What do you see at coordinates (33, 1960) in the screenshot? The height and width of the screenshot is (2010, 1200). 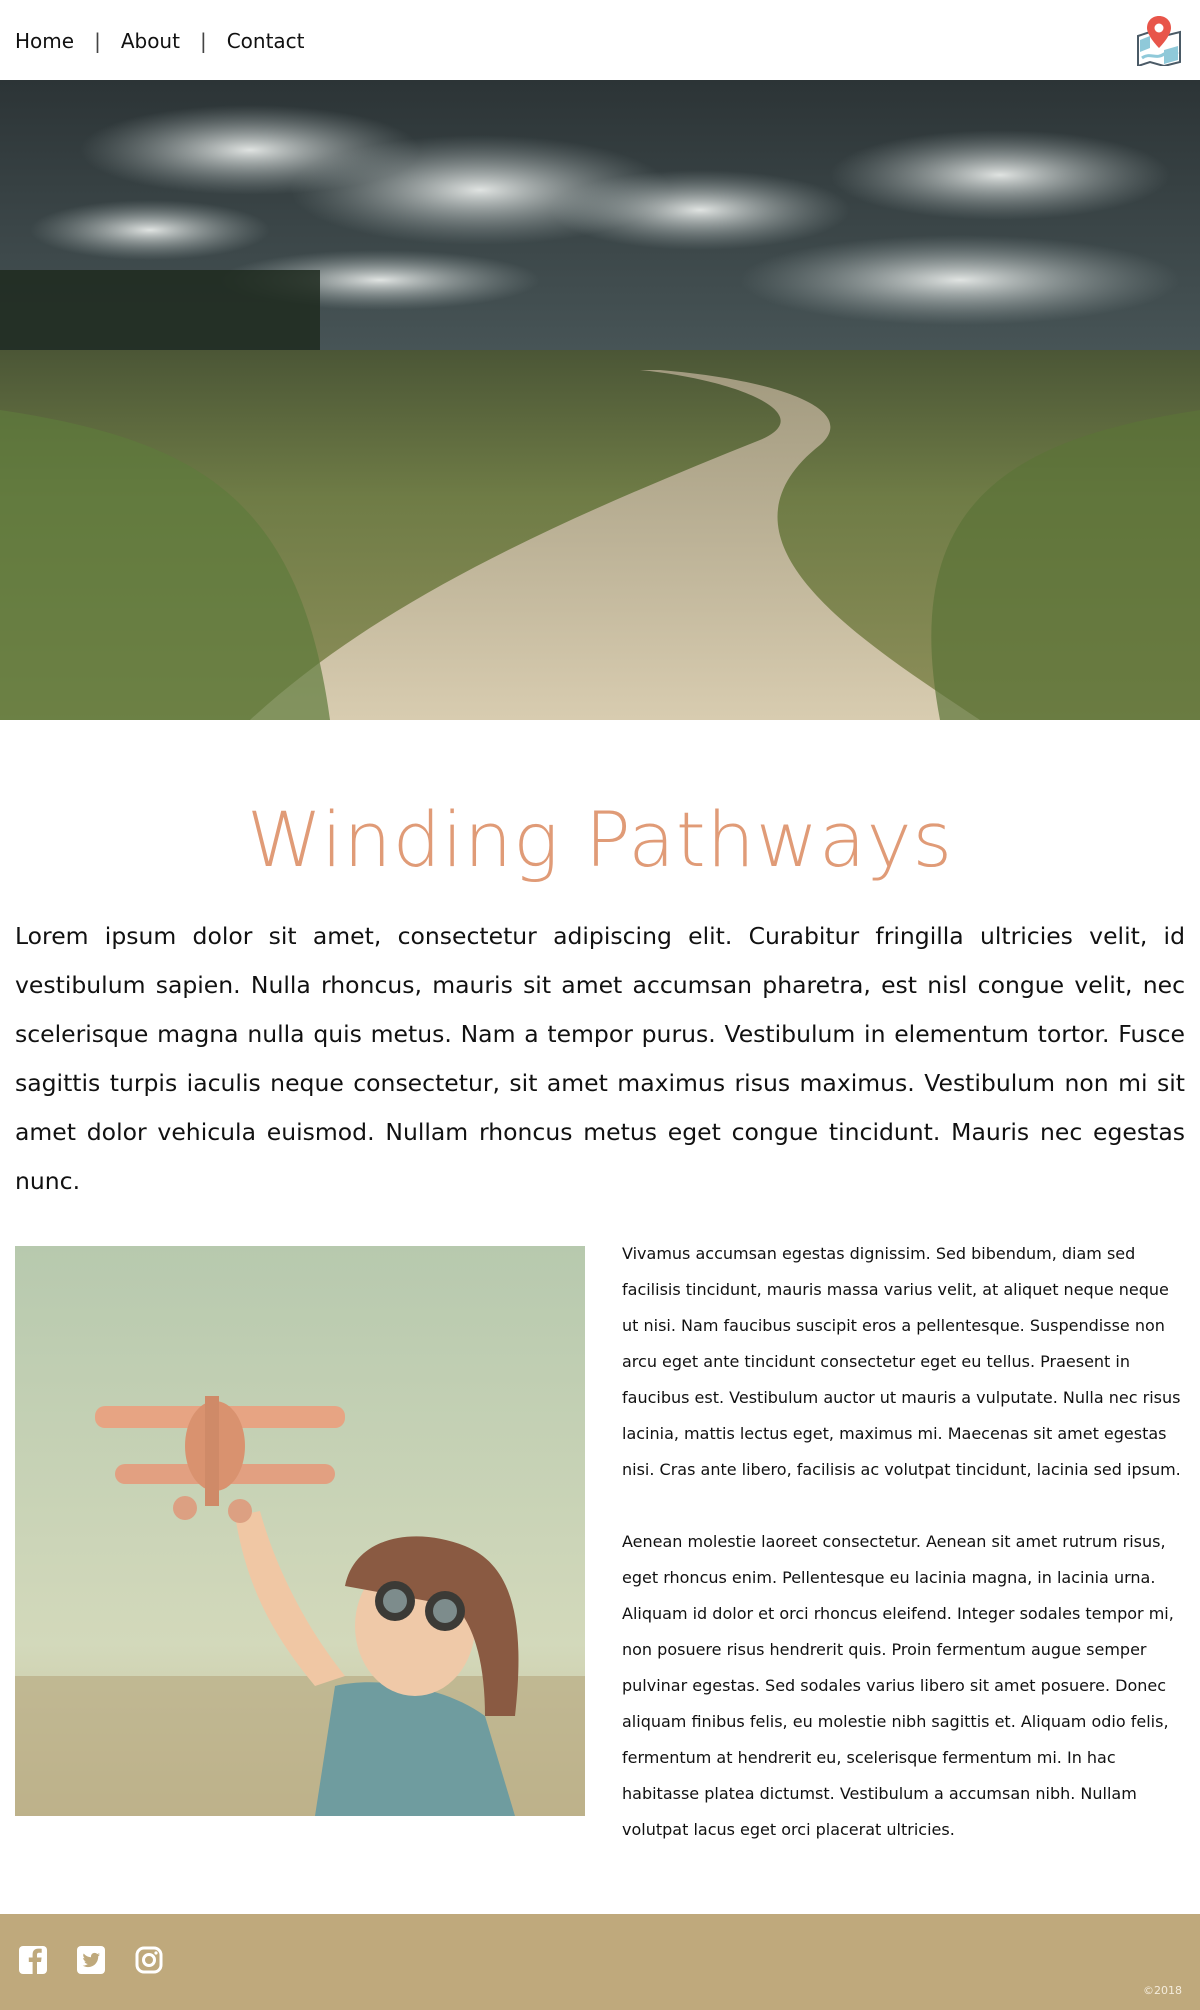 I see `facebook-icon` at bounding box center [33, 1960].